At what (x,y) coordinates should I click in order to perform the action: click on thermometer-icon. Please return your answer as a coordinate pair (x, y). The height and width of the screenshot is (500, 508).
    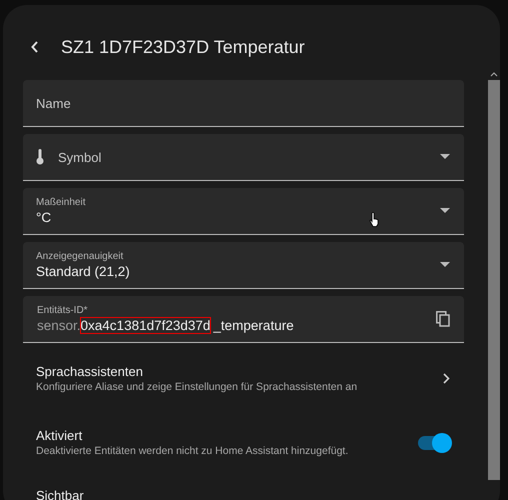
    Looking at the image, I should click on (40, 157).